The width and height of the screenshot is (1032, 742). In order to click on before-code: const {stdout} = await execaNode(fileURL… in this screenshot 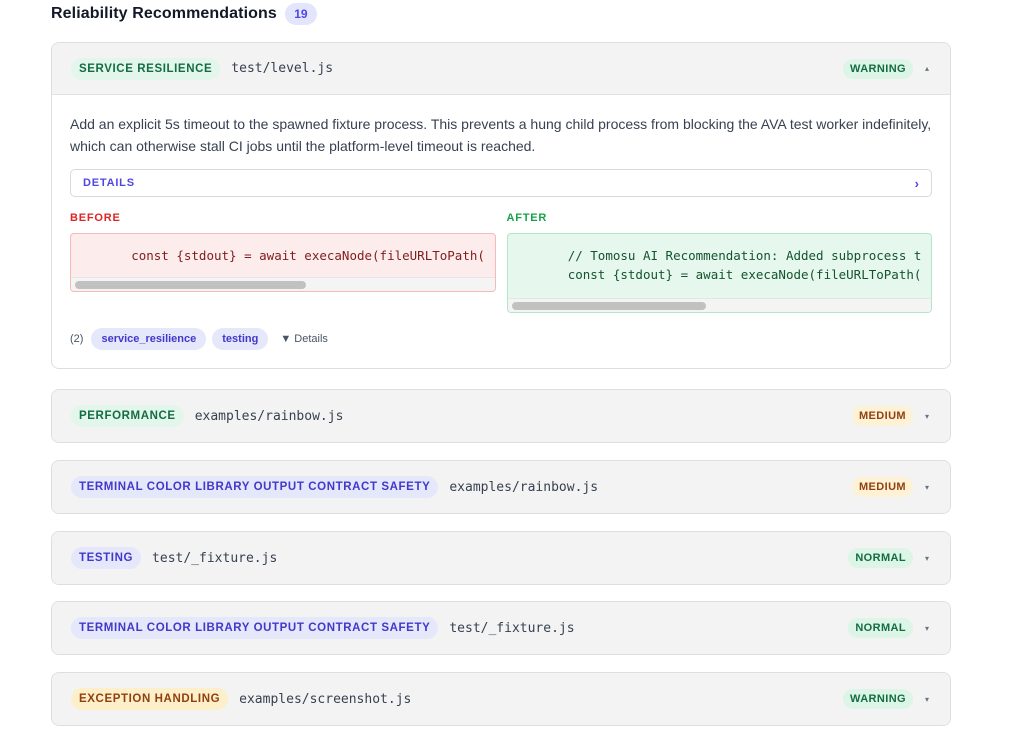, I will do `click(278, 255)`.